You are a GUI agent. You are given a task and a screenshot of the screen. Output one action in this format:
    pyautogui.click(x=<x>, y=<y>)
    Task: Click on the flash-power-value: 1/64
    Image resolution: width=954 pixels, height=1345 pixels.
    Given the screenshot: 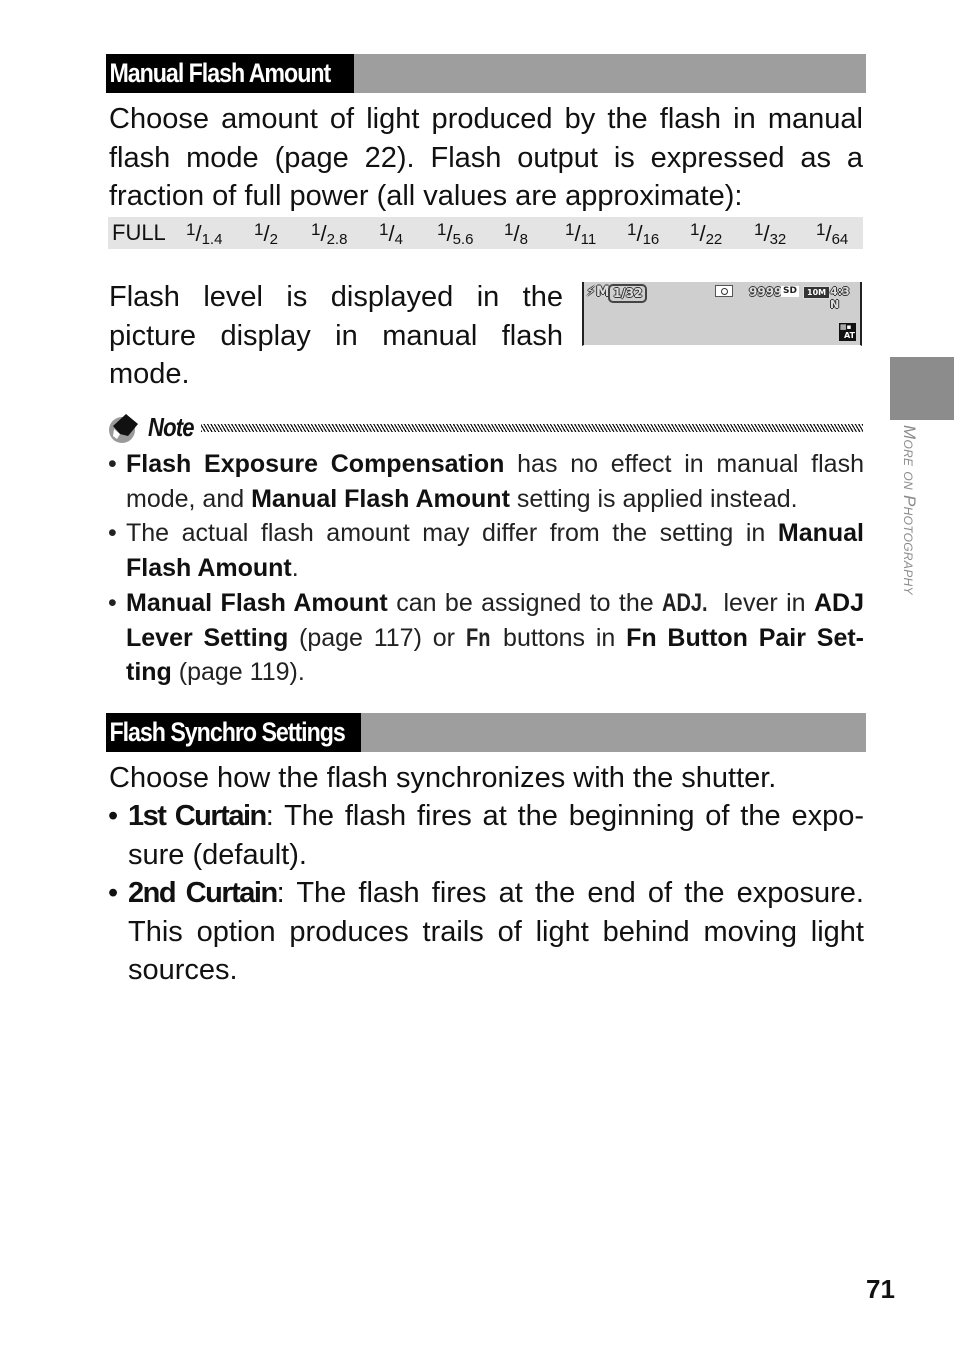 What is the action you would take?
    pyautogui.click(x=832, y=234)
    